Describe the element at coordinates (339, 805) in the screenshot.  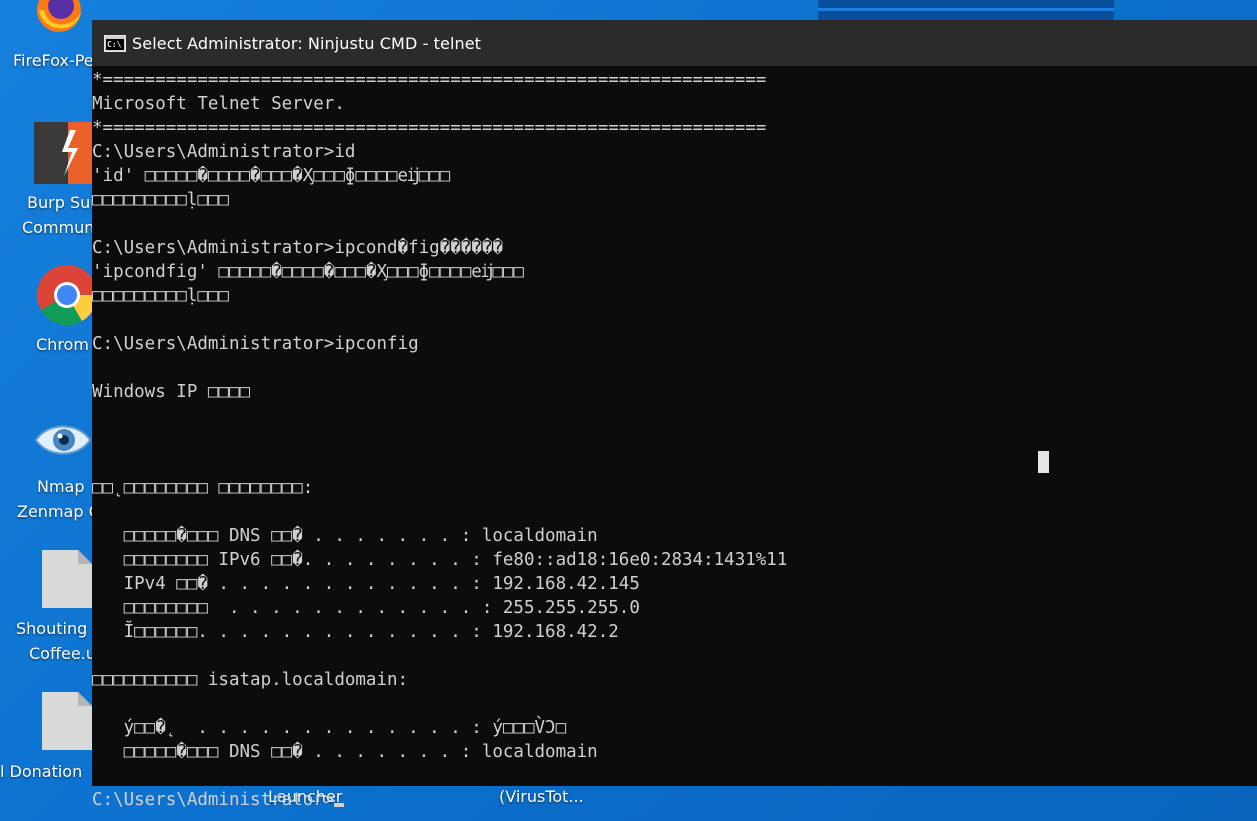
I see `text-cursor` at that location.